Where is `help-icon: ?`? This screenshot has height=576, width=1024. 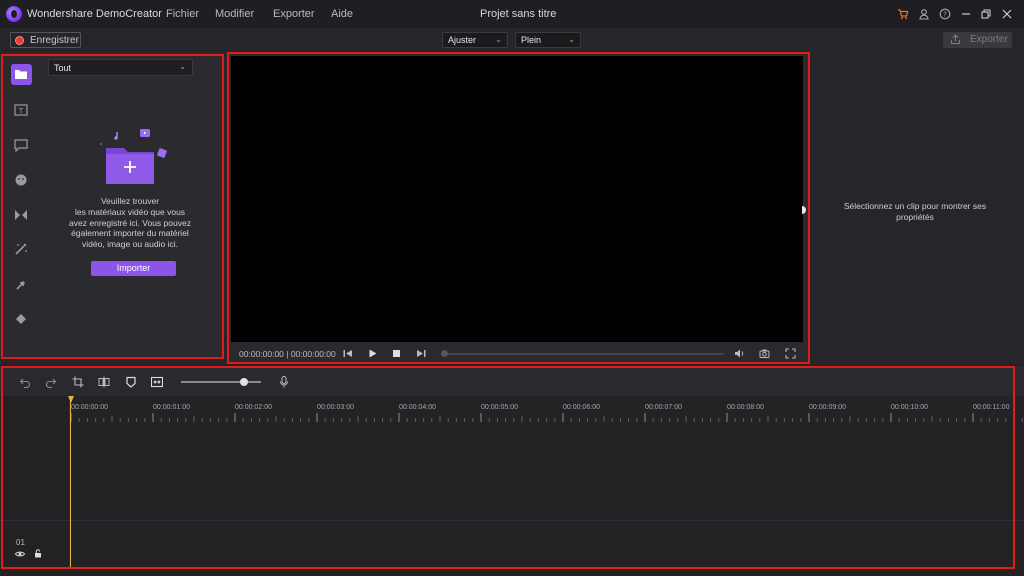
help-icon: ? is located at coordinates (945, 14).